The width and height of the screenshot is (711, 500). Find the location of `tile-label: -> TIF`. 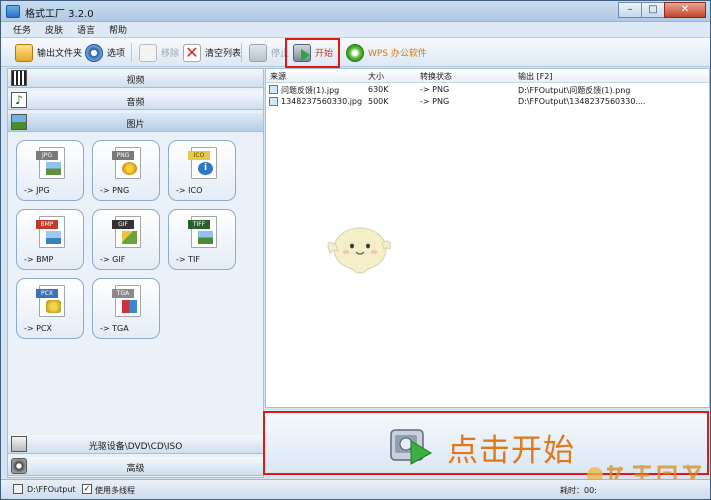

tile-label: -> TIF is located at coordinates (188, 259).